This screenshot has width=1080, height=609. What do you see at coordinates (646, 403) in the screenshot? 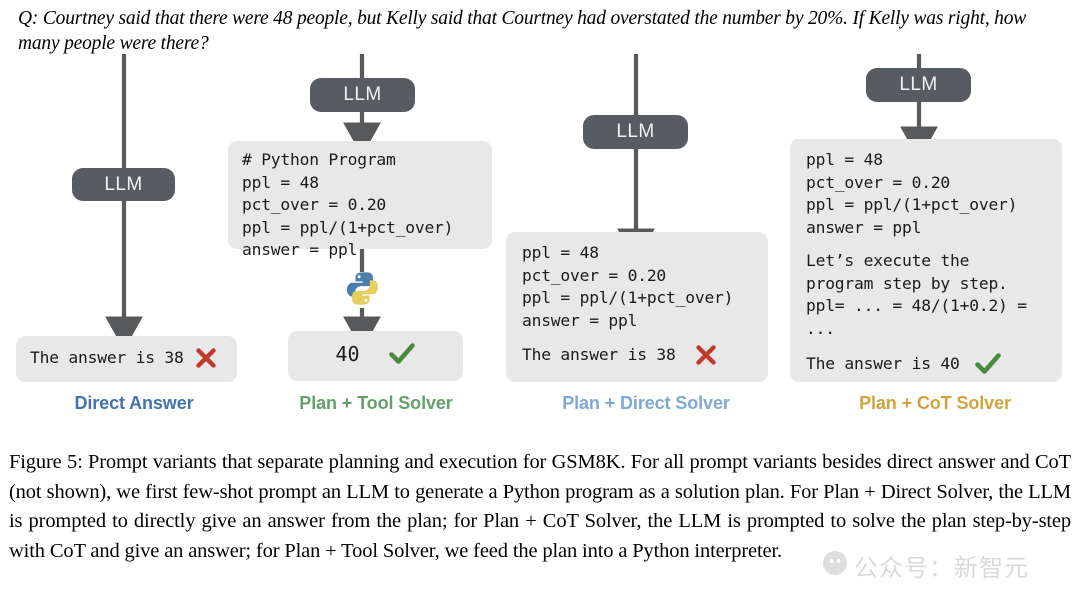
I see `column-label-plan-direct-solver: Plan + Direct Solver` at bounding box center [646, 403].